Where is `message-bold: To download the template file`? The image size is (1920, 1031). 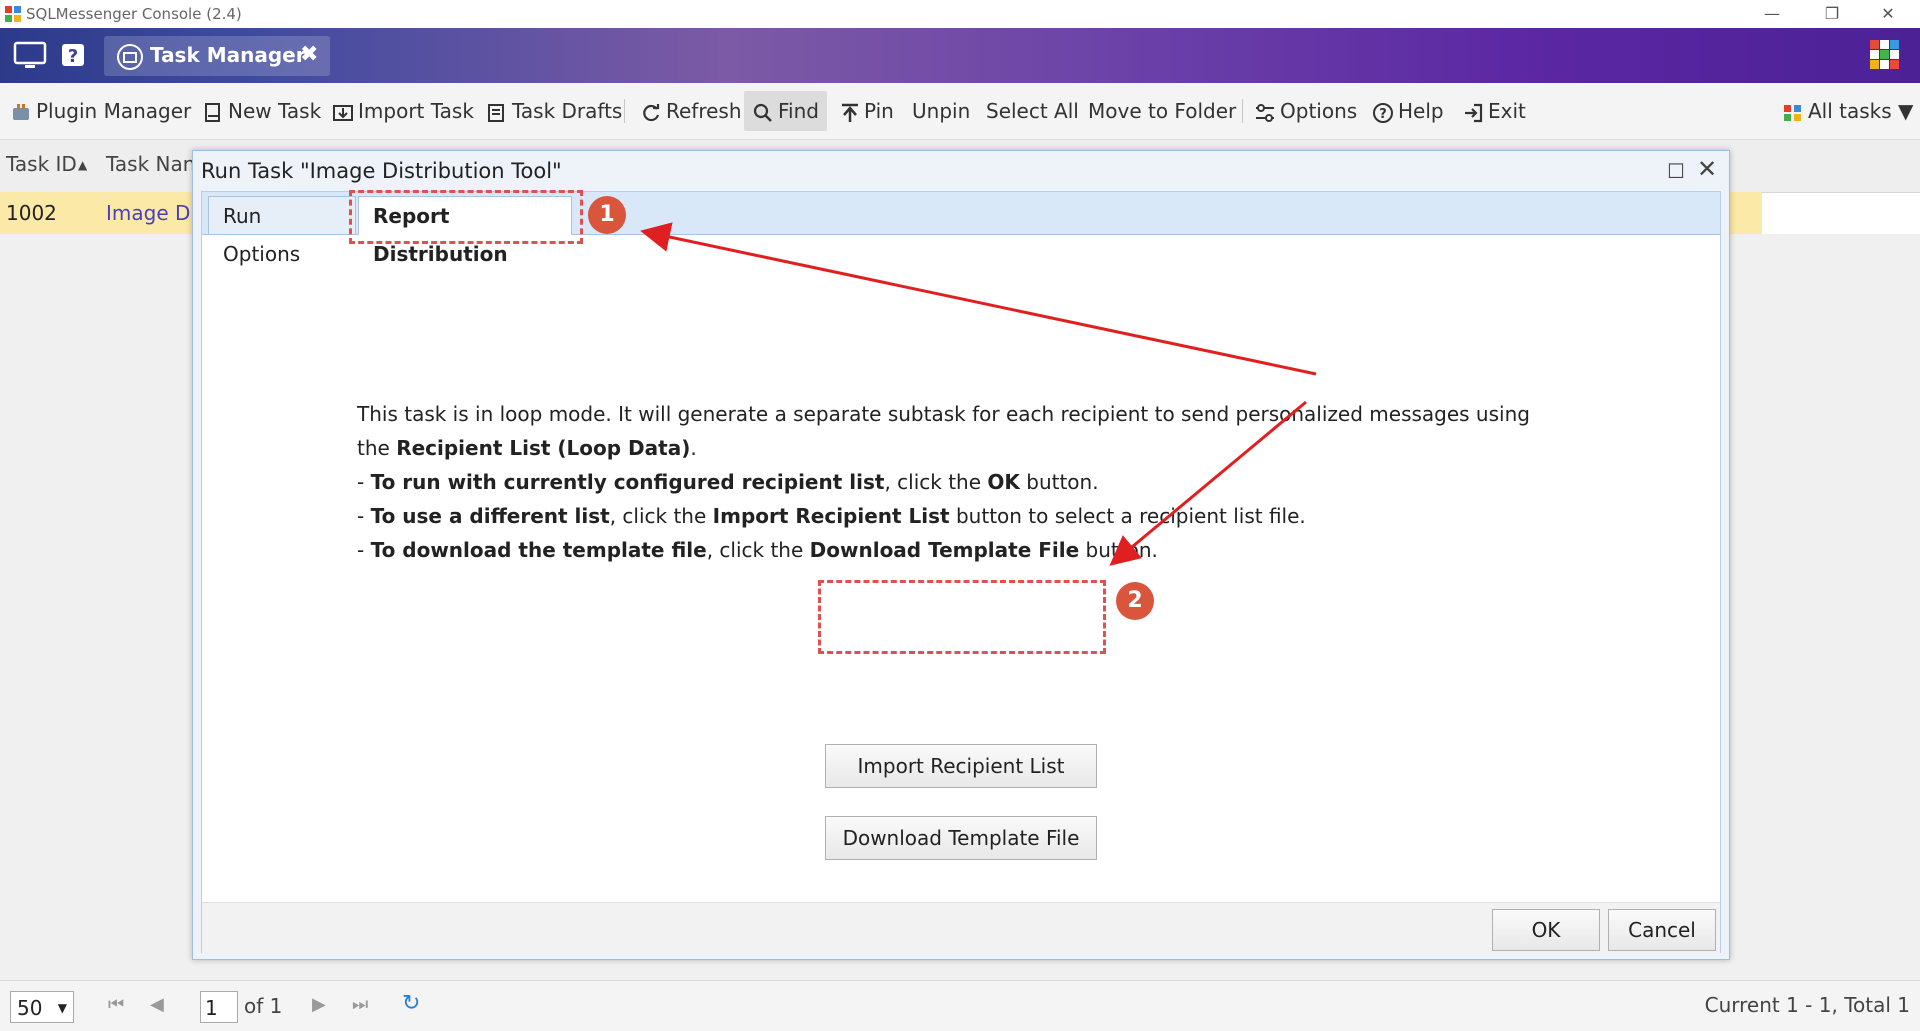 message-bold: To download the template file is located at coordinates (538, 550).